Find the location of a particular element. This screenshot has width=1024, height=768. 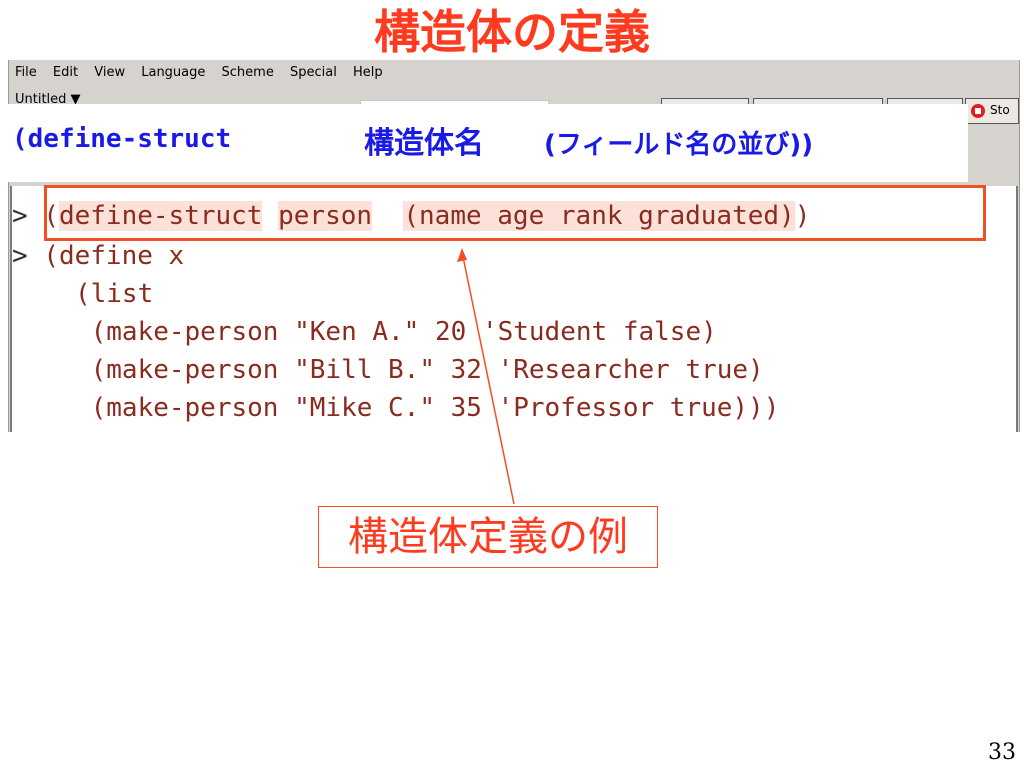

page-number: 33 is located at coordinates (1002, 752).